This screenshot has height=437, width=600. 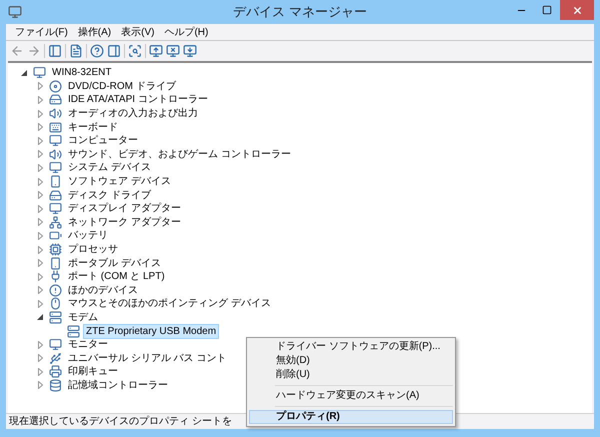 What do you see at coordinates (173, 51) in the screenshot?
I see `monitor-x-icon` at bounding box center [173, 51].